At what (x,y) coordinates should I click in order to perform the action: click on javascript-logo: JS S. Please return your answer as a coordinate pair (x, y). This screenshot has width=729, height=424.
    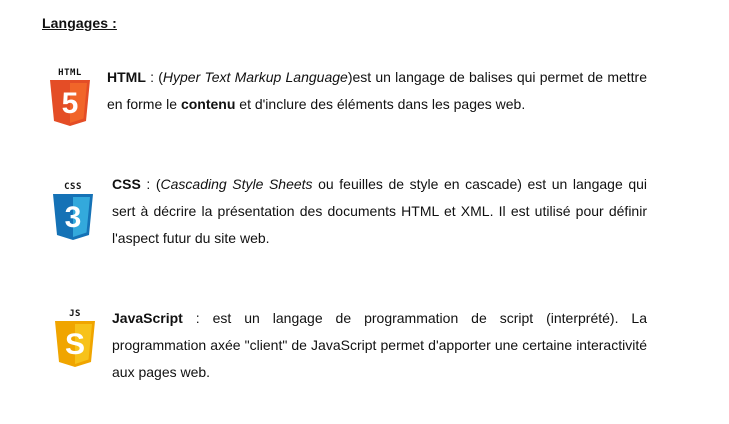
    Looking at the image, I should click on (75, 338).